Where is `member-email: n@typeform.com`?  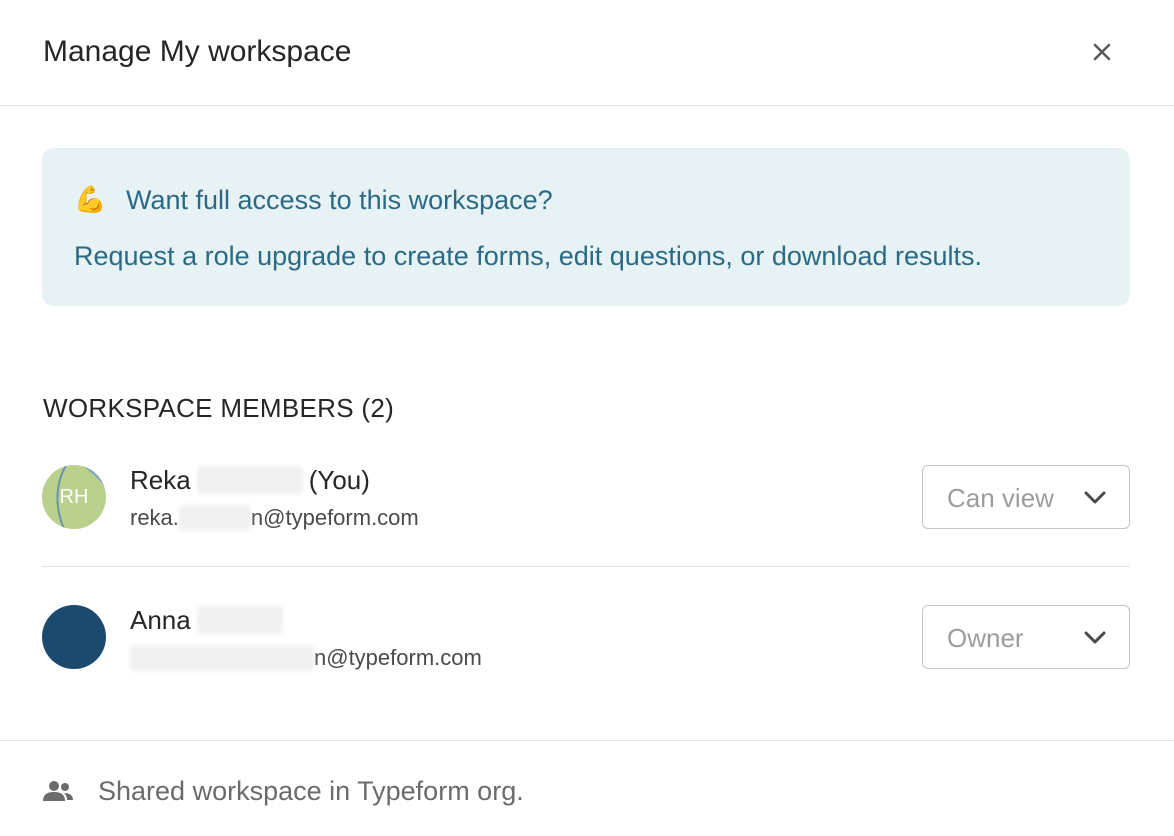 member-email: n@typeform.com is located at coordinates (306, 658).